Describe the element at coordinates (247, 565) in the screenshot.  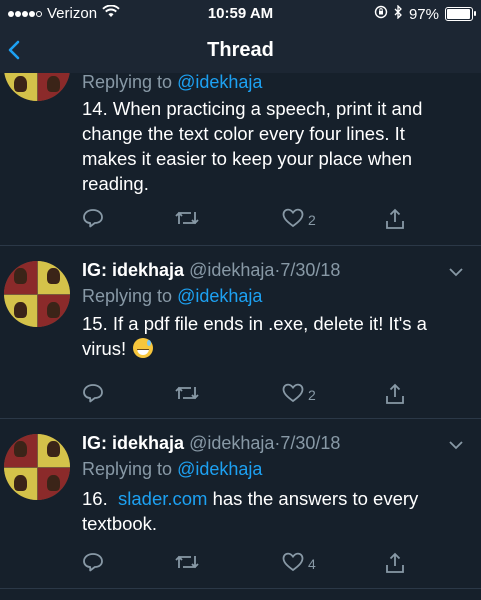
I see `tweet-actions: 4` at that location.